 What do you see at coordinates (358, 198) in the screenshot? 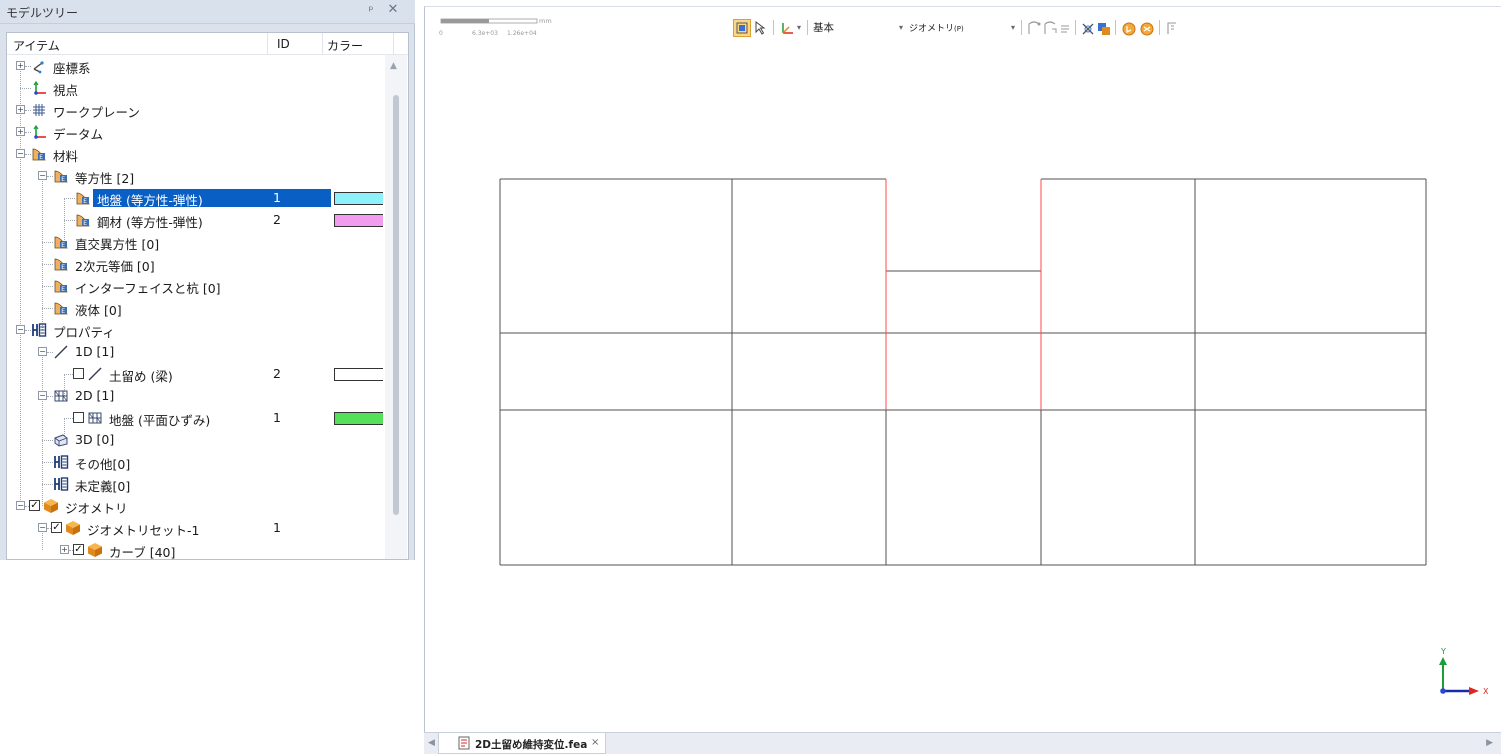
I see `color-swatch-ground` at bounding box center [358, 198].